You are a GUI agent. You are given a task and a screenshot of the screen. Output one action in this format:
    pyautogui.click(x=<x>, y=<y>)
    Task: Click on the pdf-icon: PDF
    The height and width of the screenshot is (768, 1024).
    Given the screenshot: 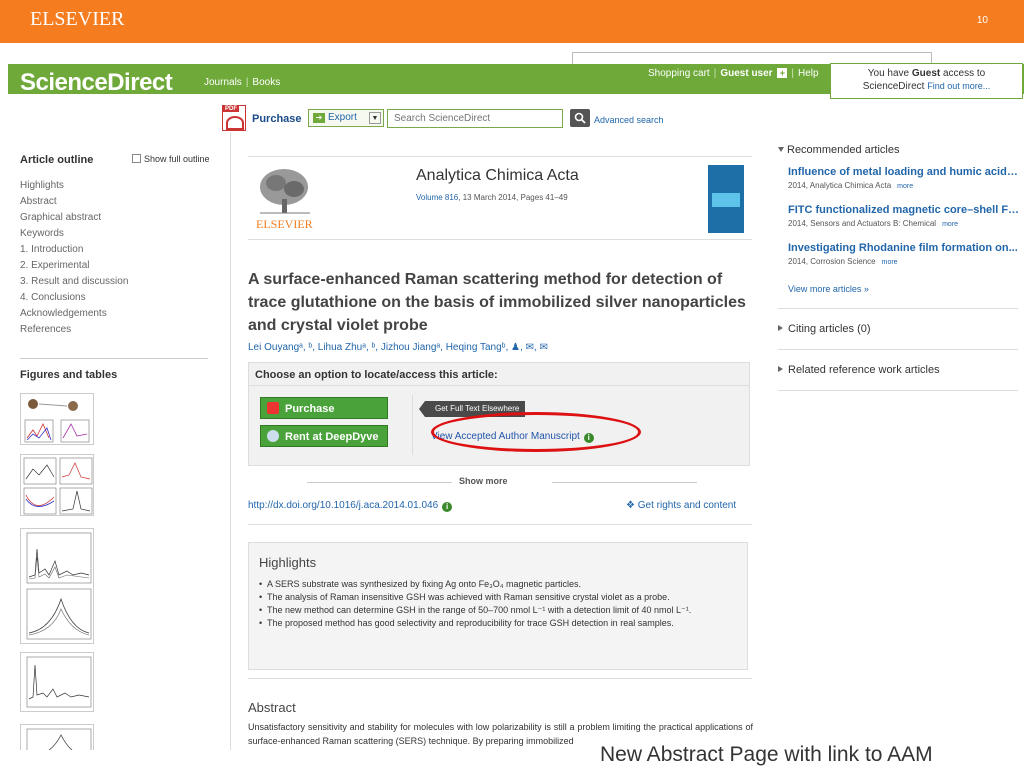 What is the action you would take?
    pyautogui.click(x=234, y=118)
    